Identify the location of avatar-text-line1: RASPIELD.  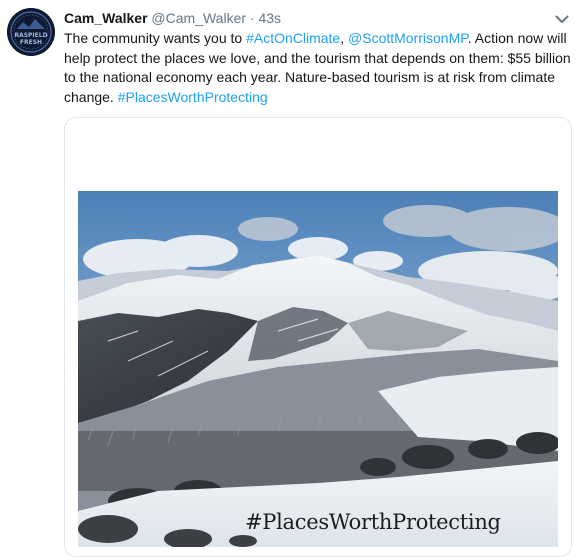
(30, 35).